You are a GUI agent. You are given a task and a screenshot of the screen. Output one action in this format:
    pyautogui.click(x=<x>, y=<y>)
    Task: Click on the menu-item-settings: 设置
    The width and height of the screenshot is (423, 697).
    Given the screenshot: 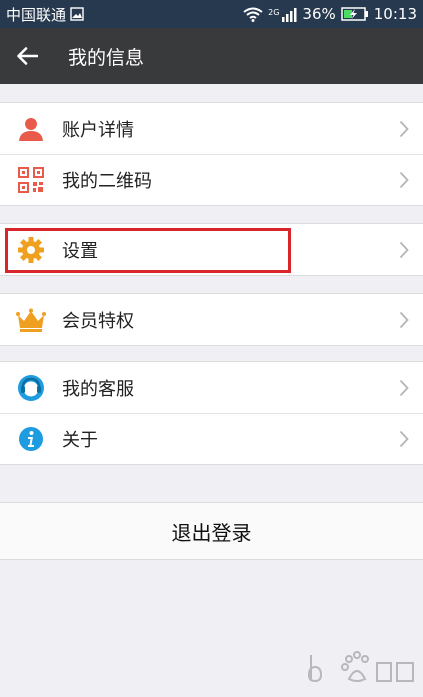 What is the action you would take?
    pyautogui.click(x=211, y=249)
    